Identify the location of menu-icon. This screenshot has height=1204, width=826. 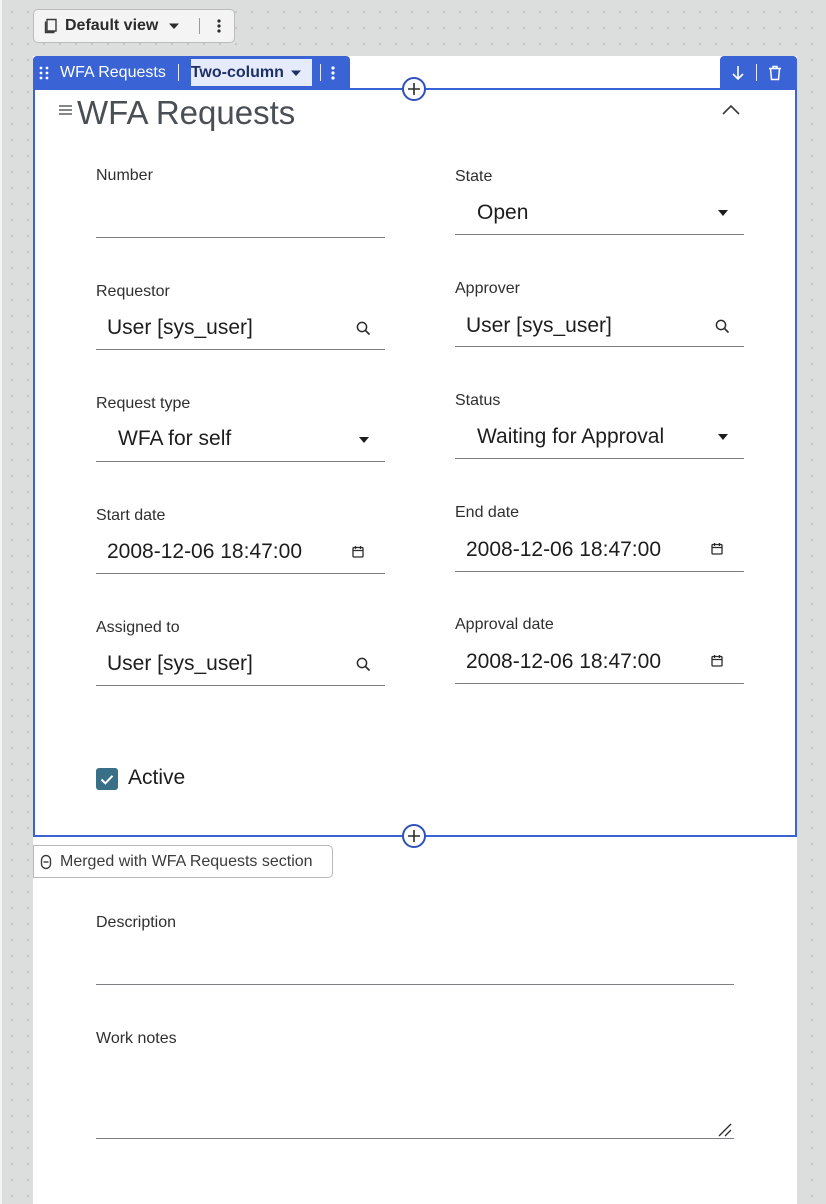
(65, 110).